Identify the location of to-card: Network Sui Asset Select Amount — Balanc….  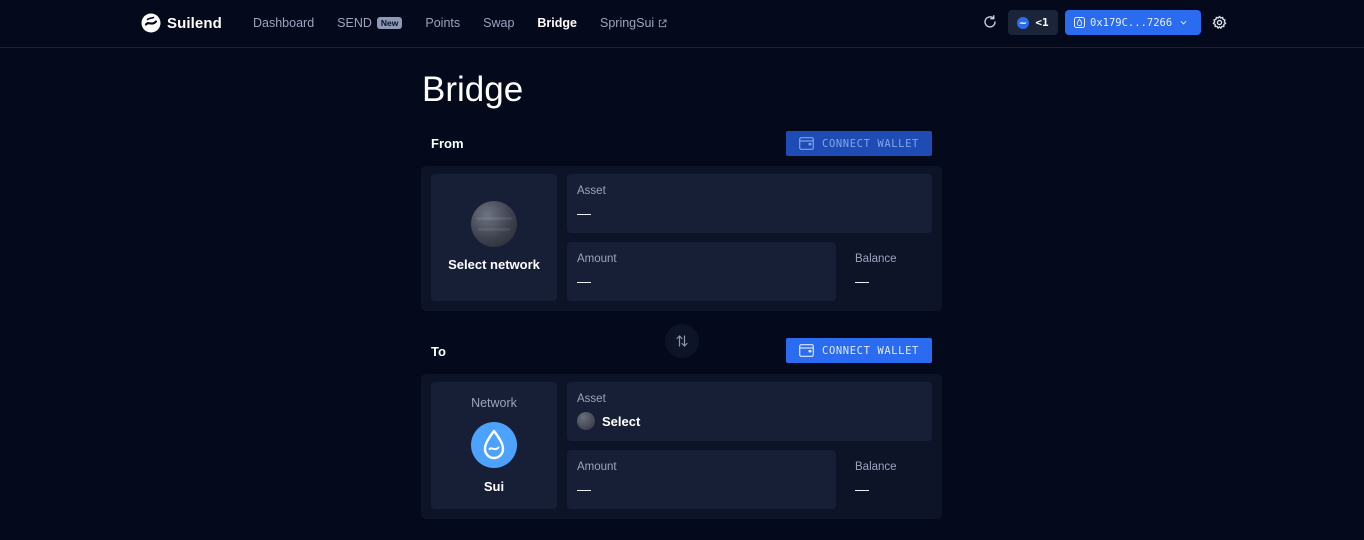
(681, 446).